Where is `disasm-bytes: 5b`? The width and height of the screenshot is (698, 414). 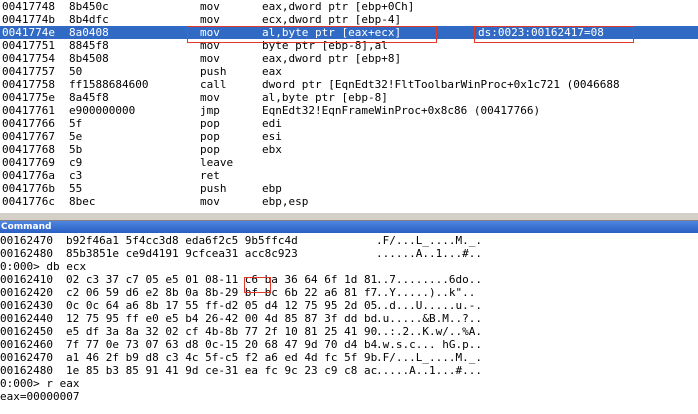
disasm-bytes: 5b is located at coordinates (76, 149).